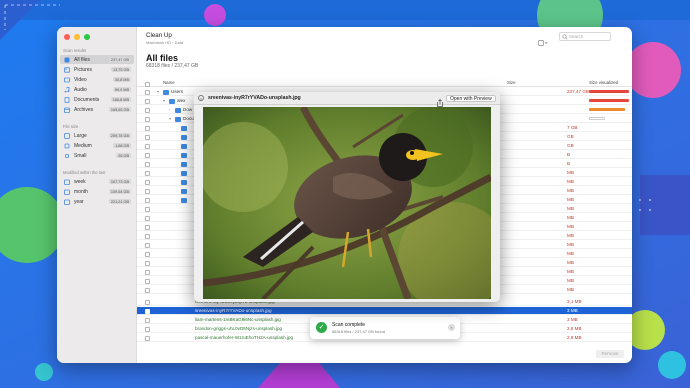 This screenshot has width=690, height=388. Describe the element at coordinates (97, 155) in the screenshot. I see `sidebar-item-small: Small 26 GB` at that location.